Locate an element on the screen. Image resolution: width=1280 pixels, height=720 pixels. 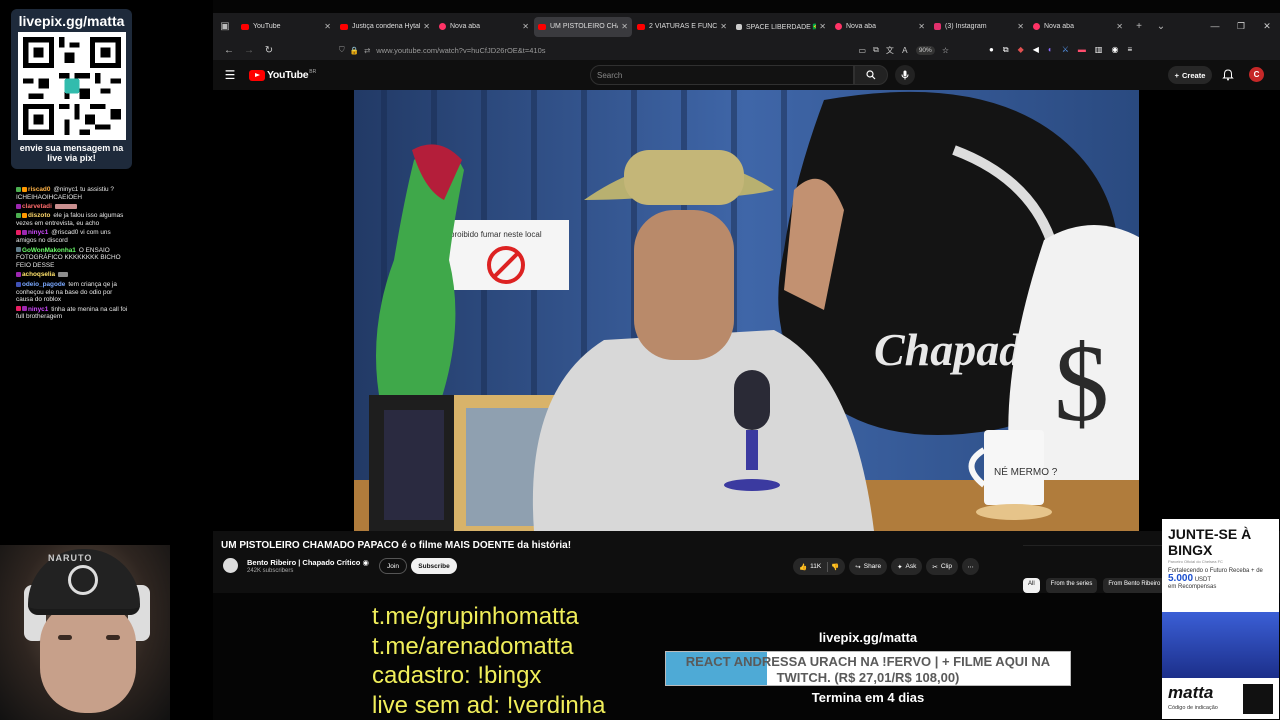
tab-youtube: YouTube ✕ is located at coordinates (286, 27).